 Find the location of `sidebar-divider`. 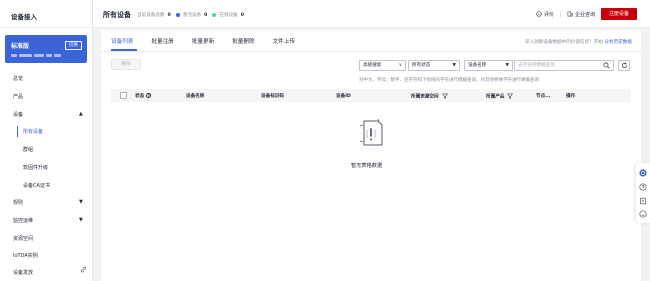

sidebar-divider is located at coordinates (46, 27).